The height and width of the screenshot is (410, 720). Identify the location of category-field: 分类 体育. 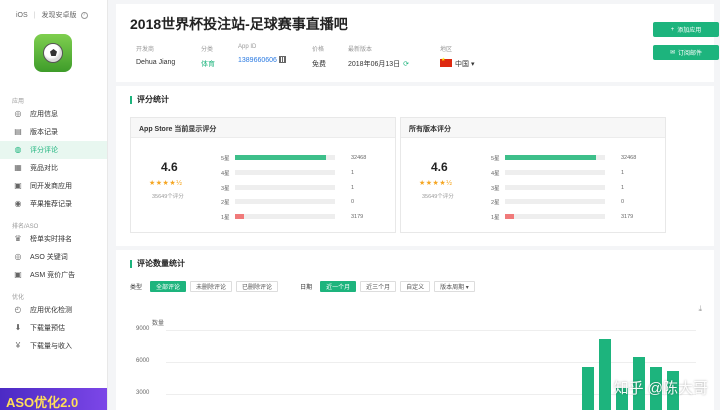
(208, 56).